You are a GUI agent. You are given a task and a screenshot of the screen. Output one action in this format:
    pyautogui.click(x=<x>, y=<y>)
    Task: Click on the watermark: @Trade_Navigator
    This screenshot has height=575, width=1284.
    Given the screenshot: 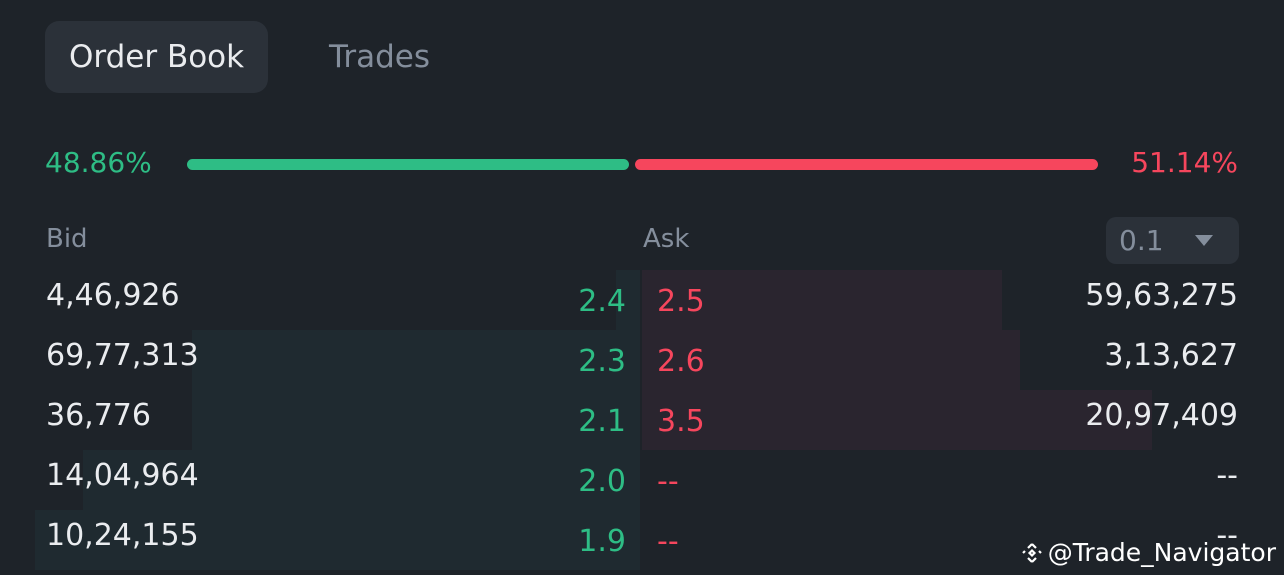 What is the action you would take?
    pyautogui.click(x=1148, y=552)
    